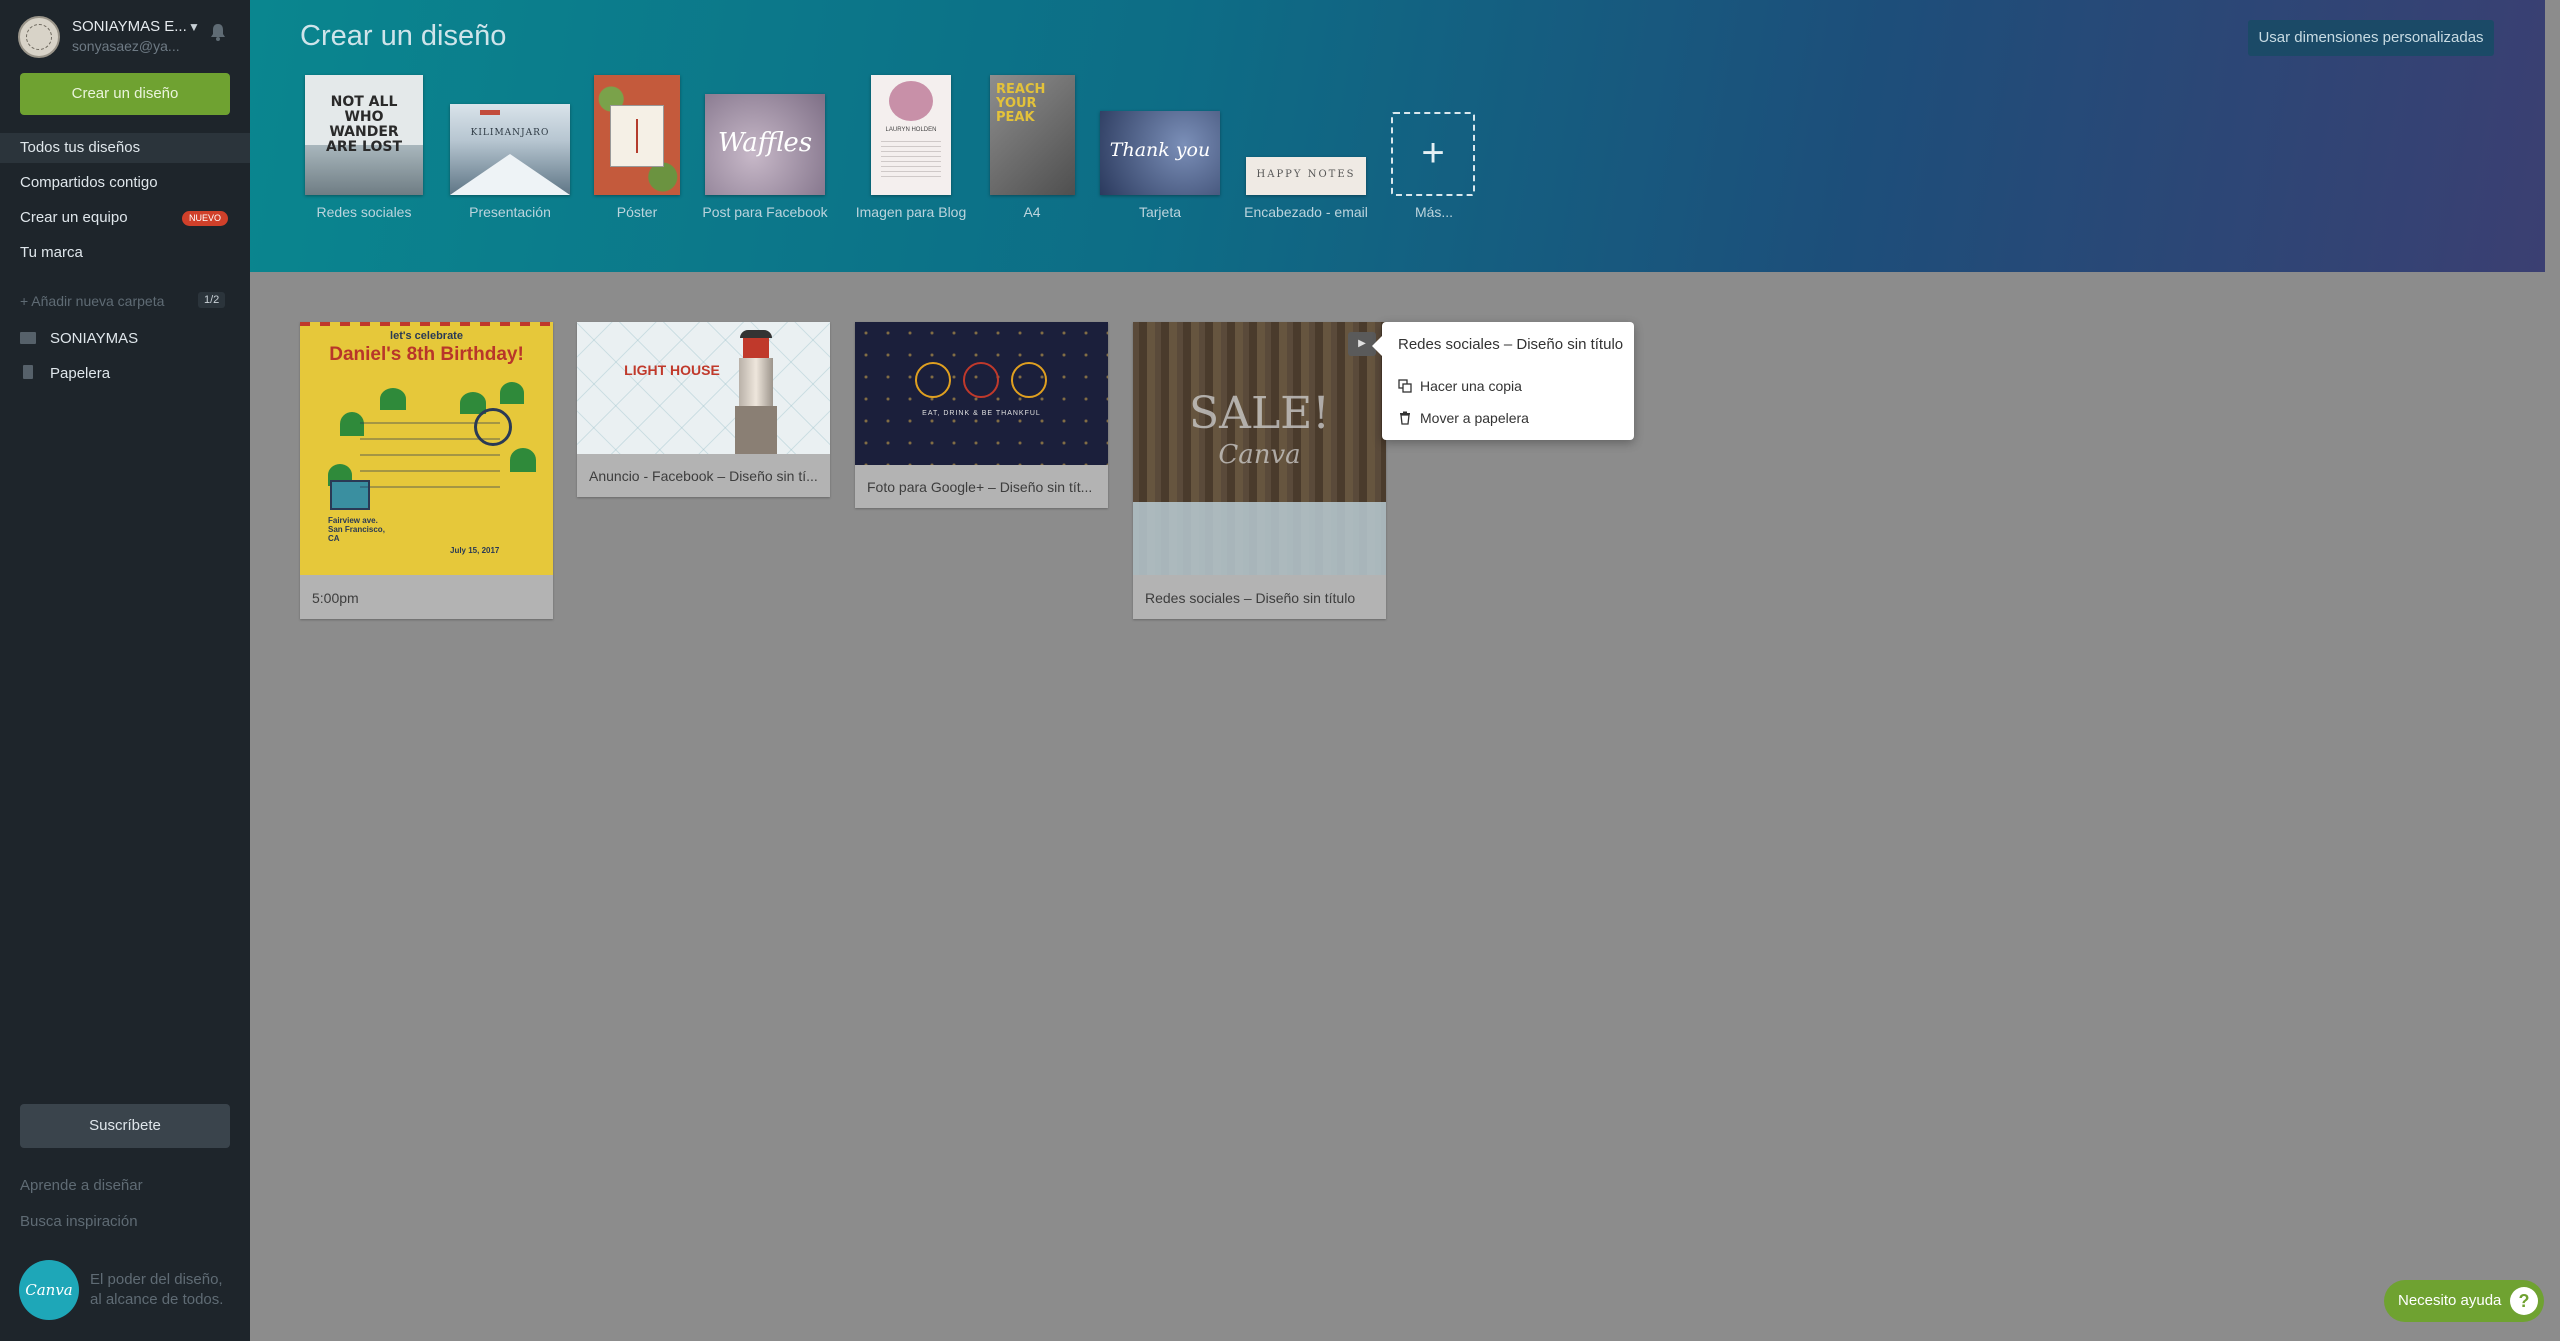 The width and height of the screenshot is (2560, 1341). What do you see at coordinates (1160, 212) in the screenshot?
I see `design-type-label: Tarjeta` at bounding box center [1160, 212].